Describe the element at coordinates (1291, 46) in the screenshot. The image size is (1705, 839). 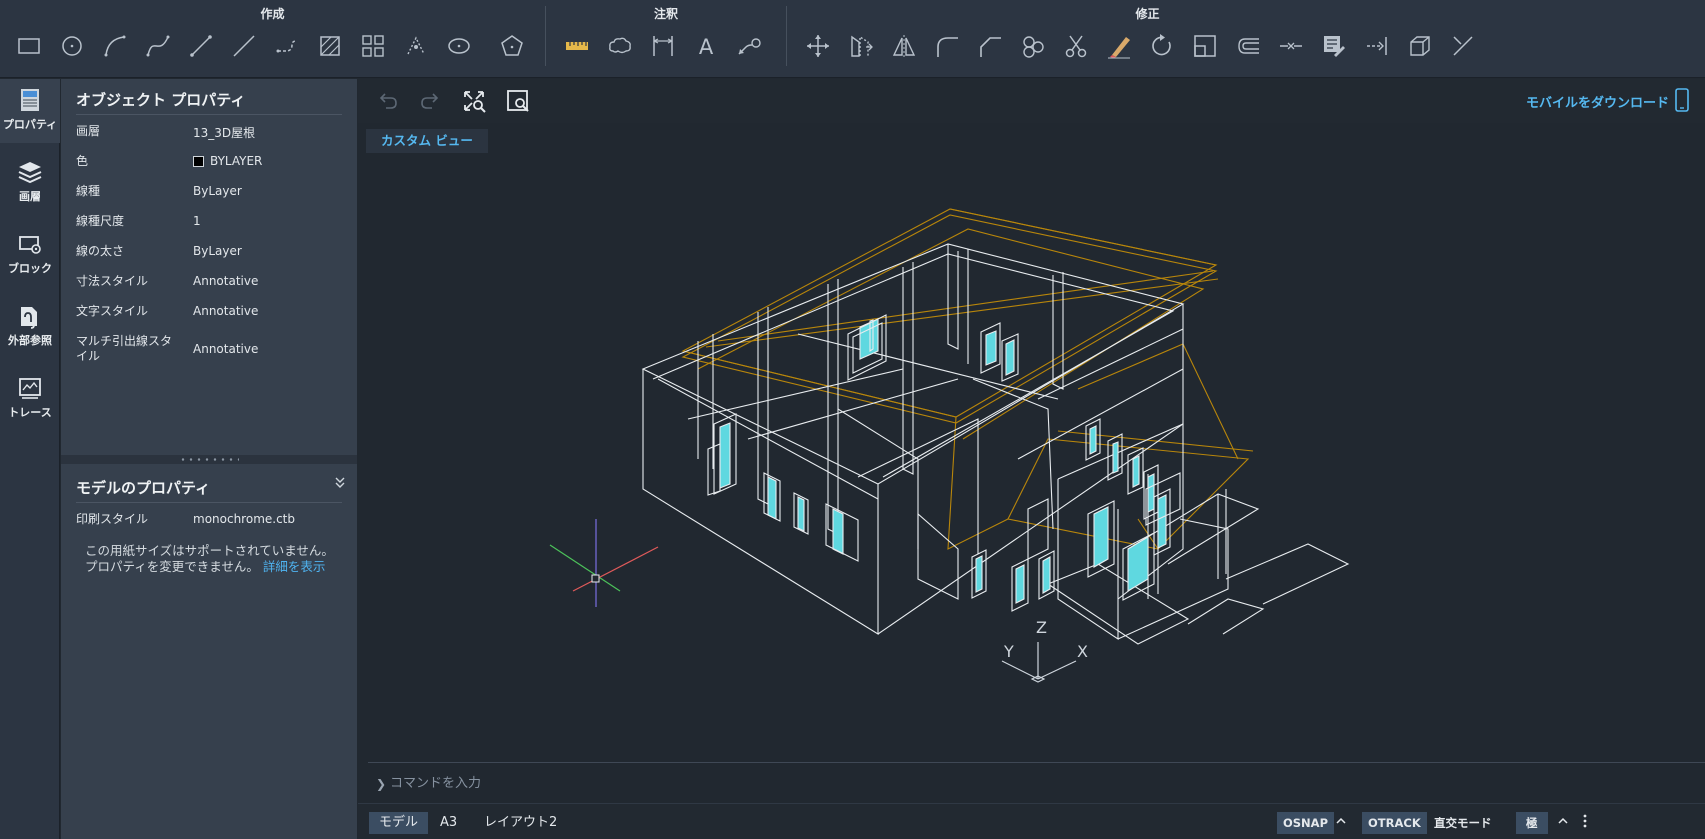
I see `break-icon` at that location.